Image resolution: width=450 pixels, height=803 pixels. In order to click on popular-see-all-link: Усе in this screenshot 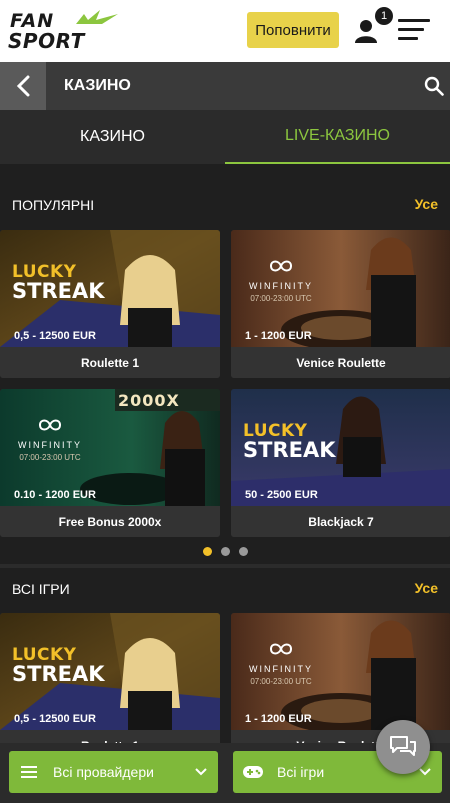, I will do `click(426, 204)`.